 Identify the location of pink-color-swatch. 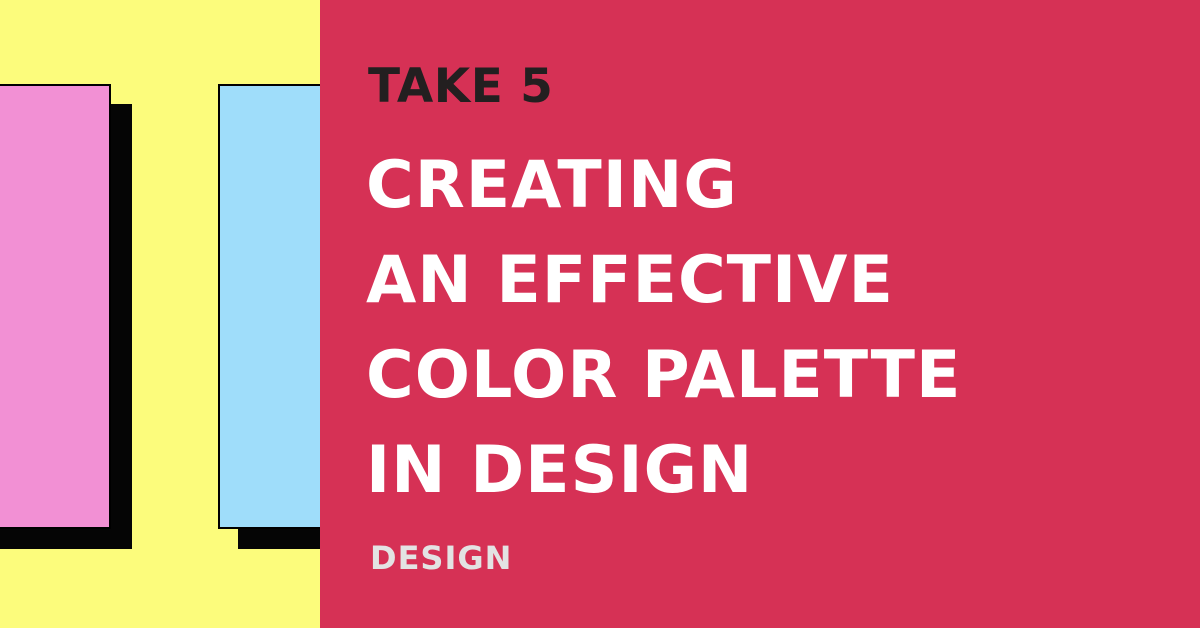
(55, 306).